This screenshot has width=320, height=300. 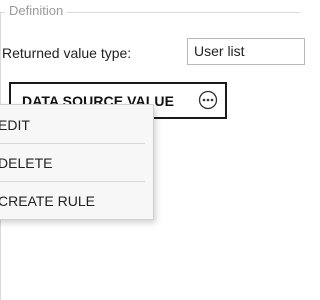 What do you see at coordinates (246, 51) in the screenshot?
I see `returned-value-type-select: User list` at bounding box center [246, 51].